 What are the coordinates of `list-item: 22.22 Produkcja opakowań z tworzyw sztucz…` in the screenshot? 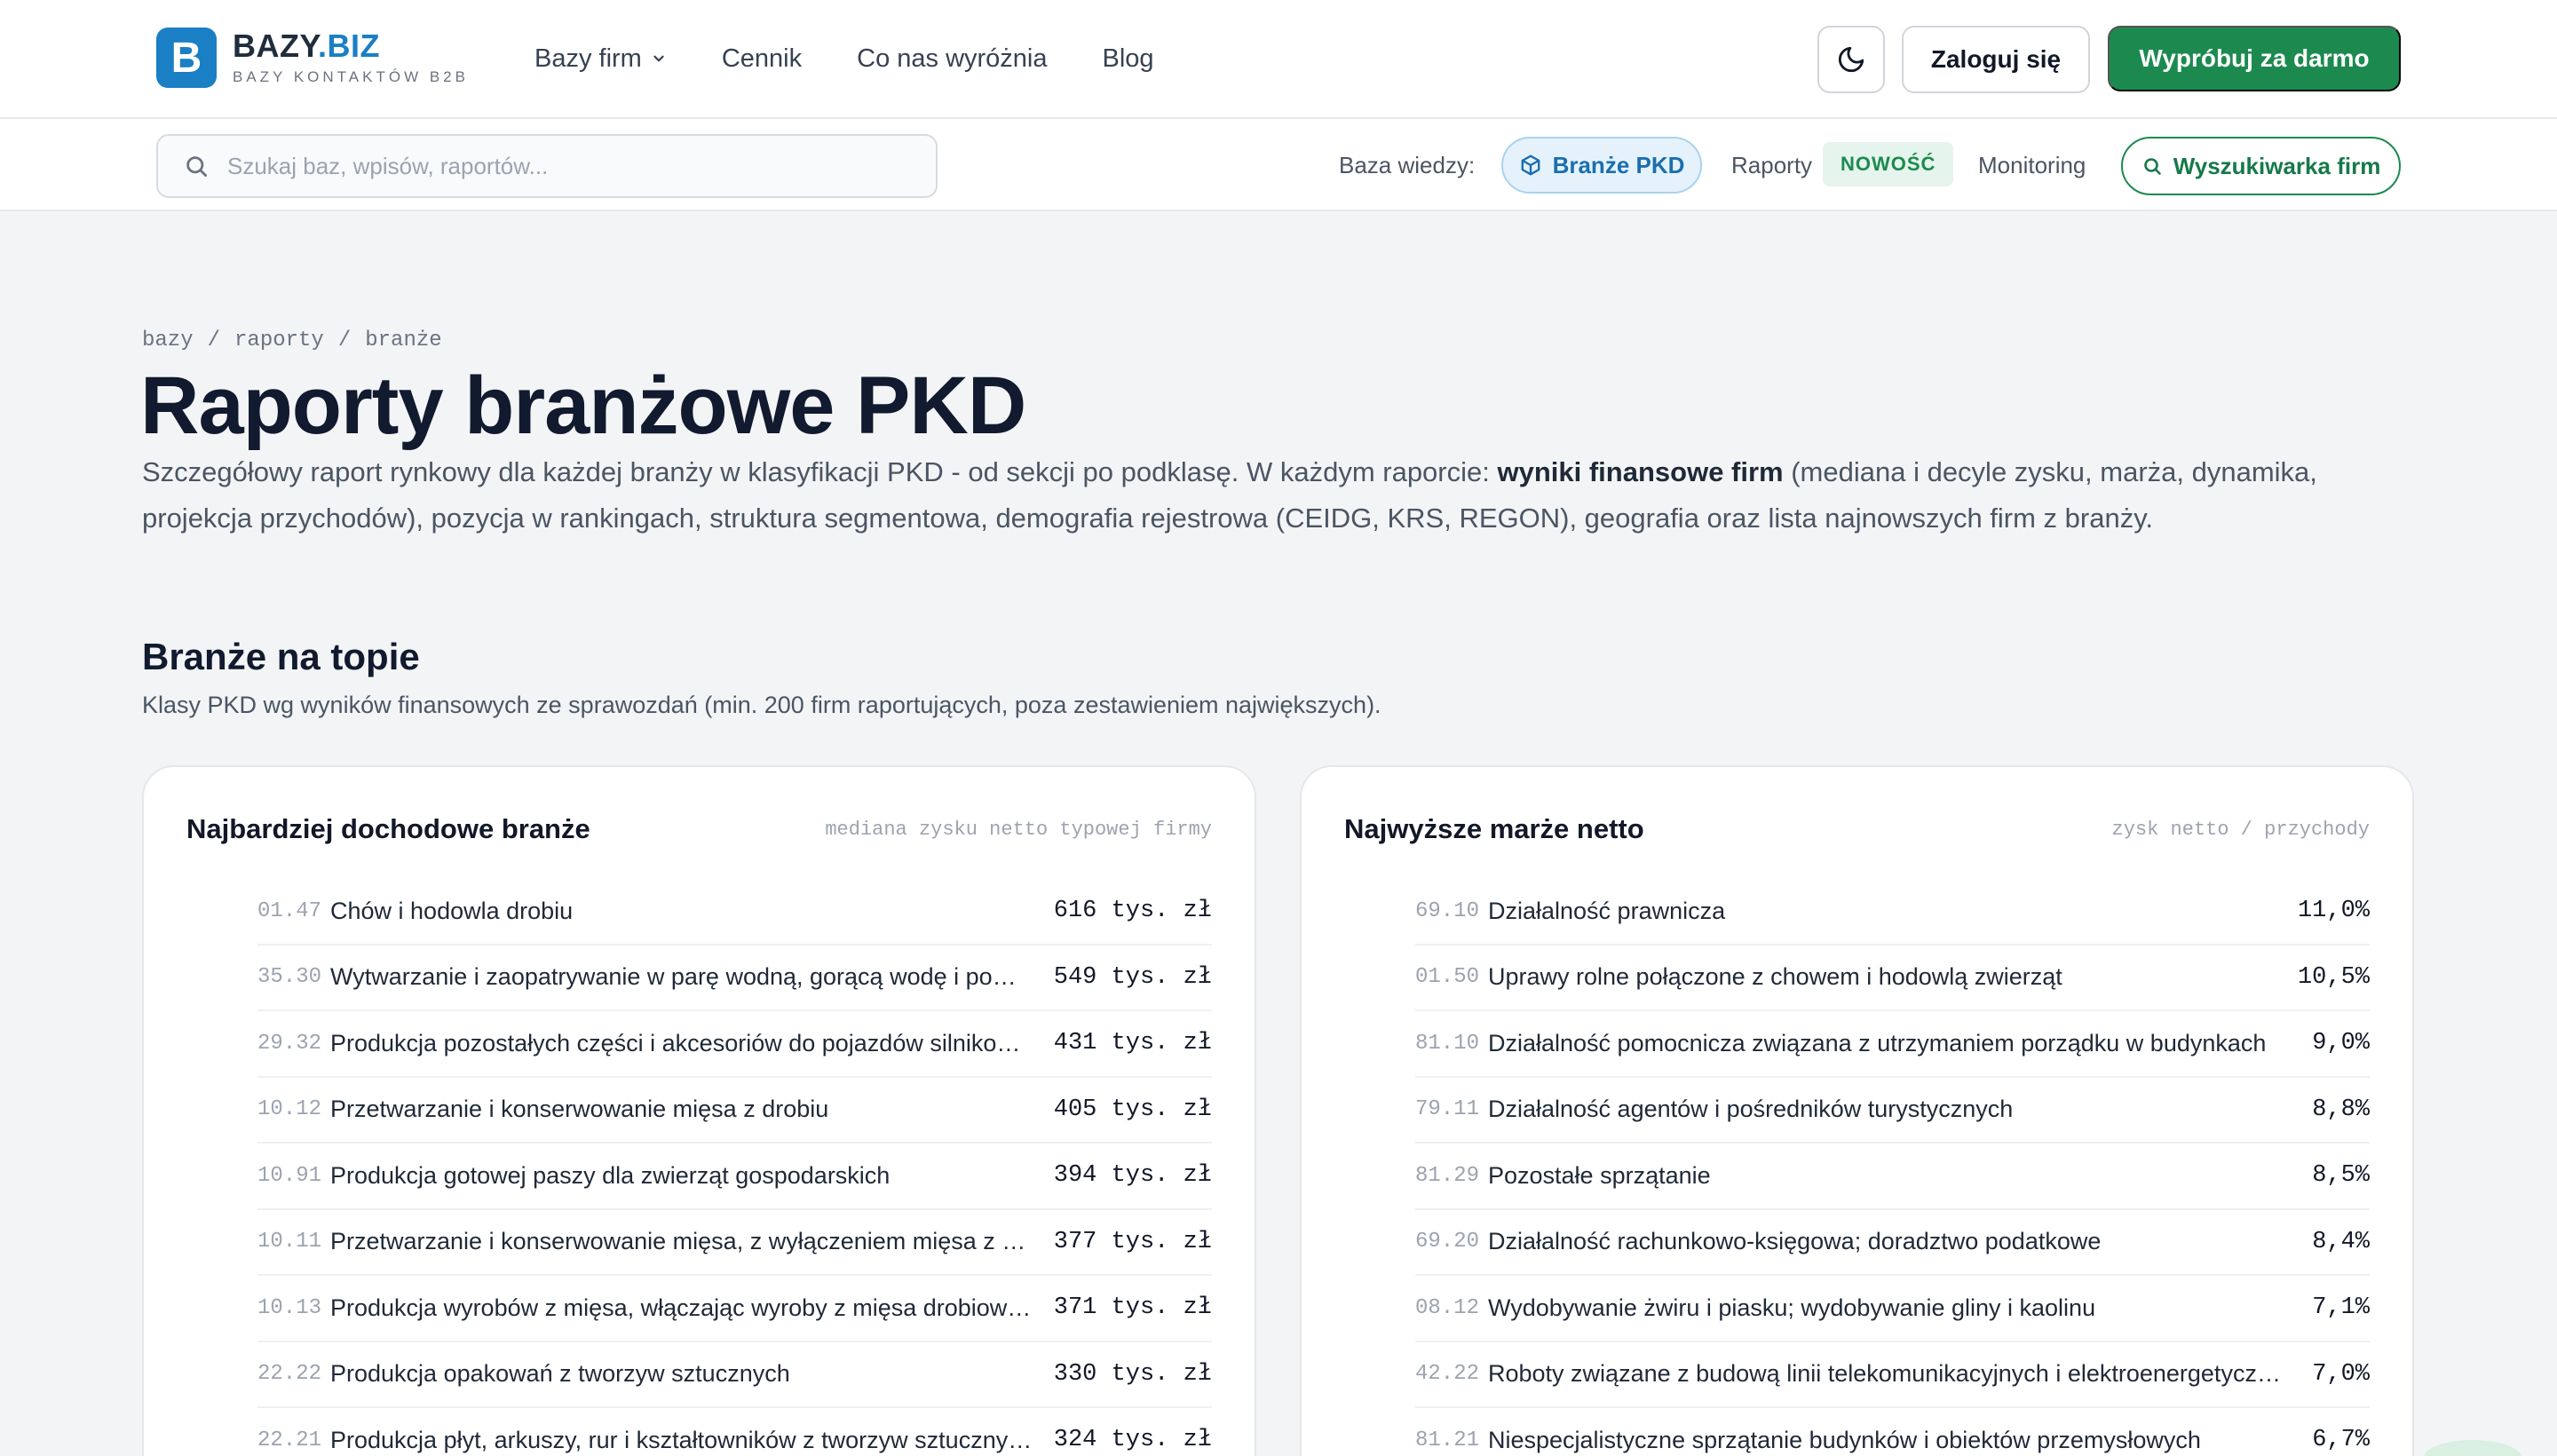 It's located at (734, 1375).